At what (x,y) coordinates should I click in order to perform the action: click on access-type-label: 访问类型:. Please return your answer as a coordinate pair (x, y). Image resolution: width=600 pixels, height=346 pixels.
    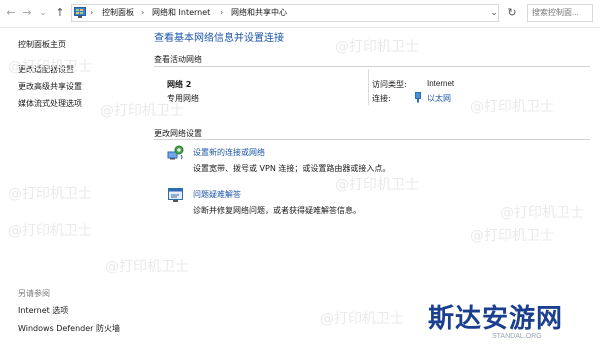
    Looking at the image, I should click on (389, 84).